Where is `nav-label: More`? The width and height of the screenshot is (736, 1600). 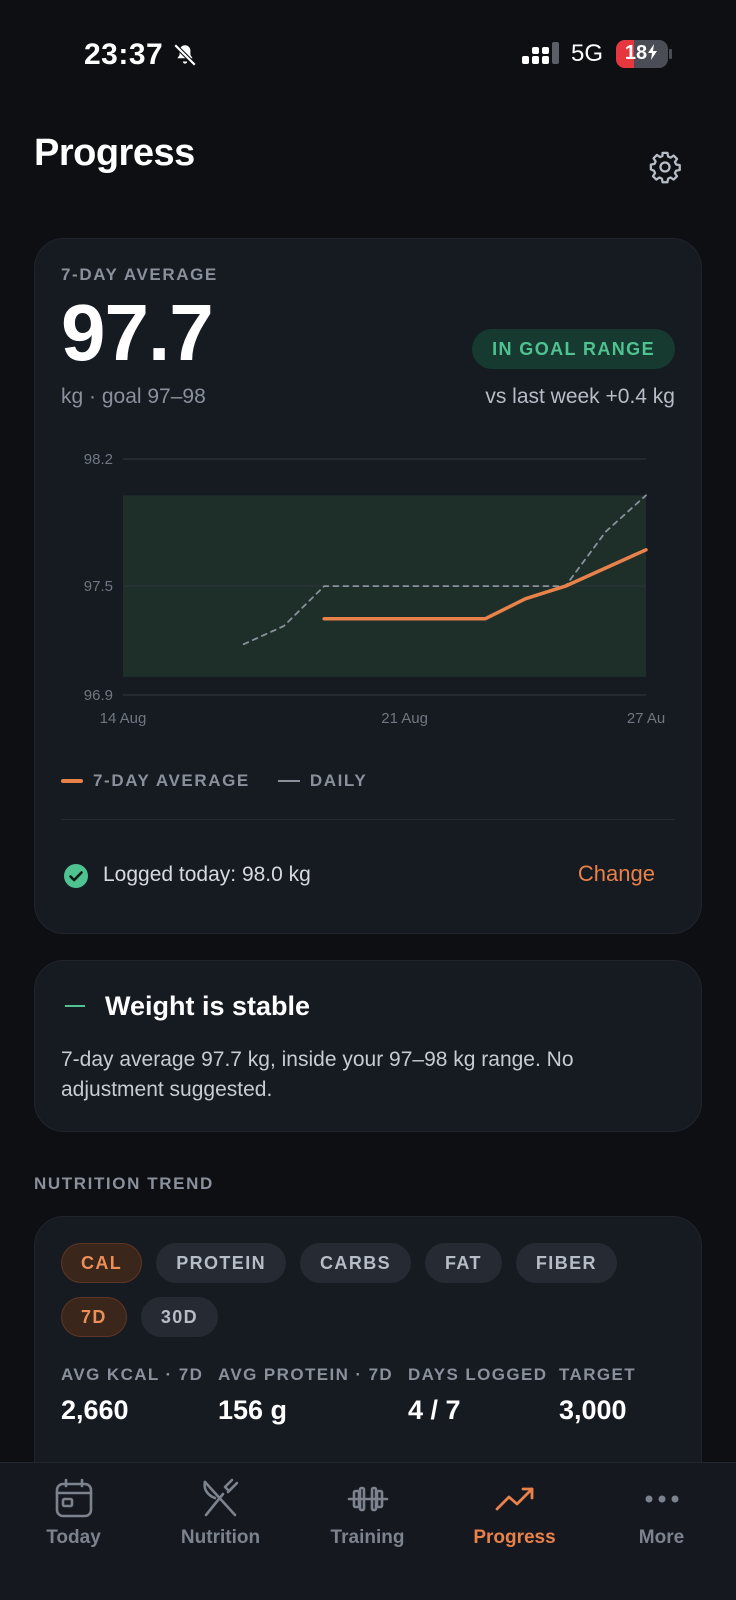
nav-label: More is located at coordinates (661, 1537).